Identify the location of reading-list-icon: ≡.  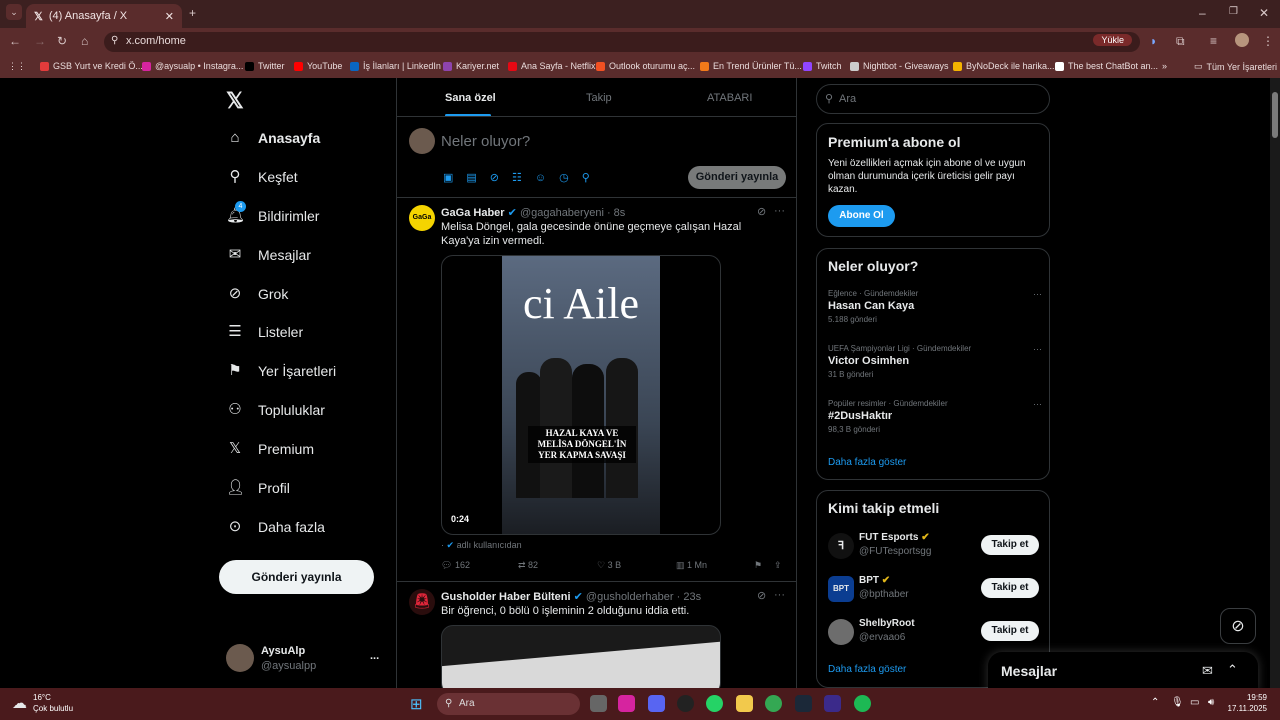
(1213, 41).